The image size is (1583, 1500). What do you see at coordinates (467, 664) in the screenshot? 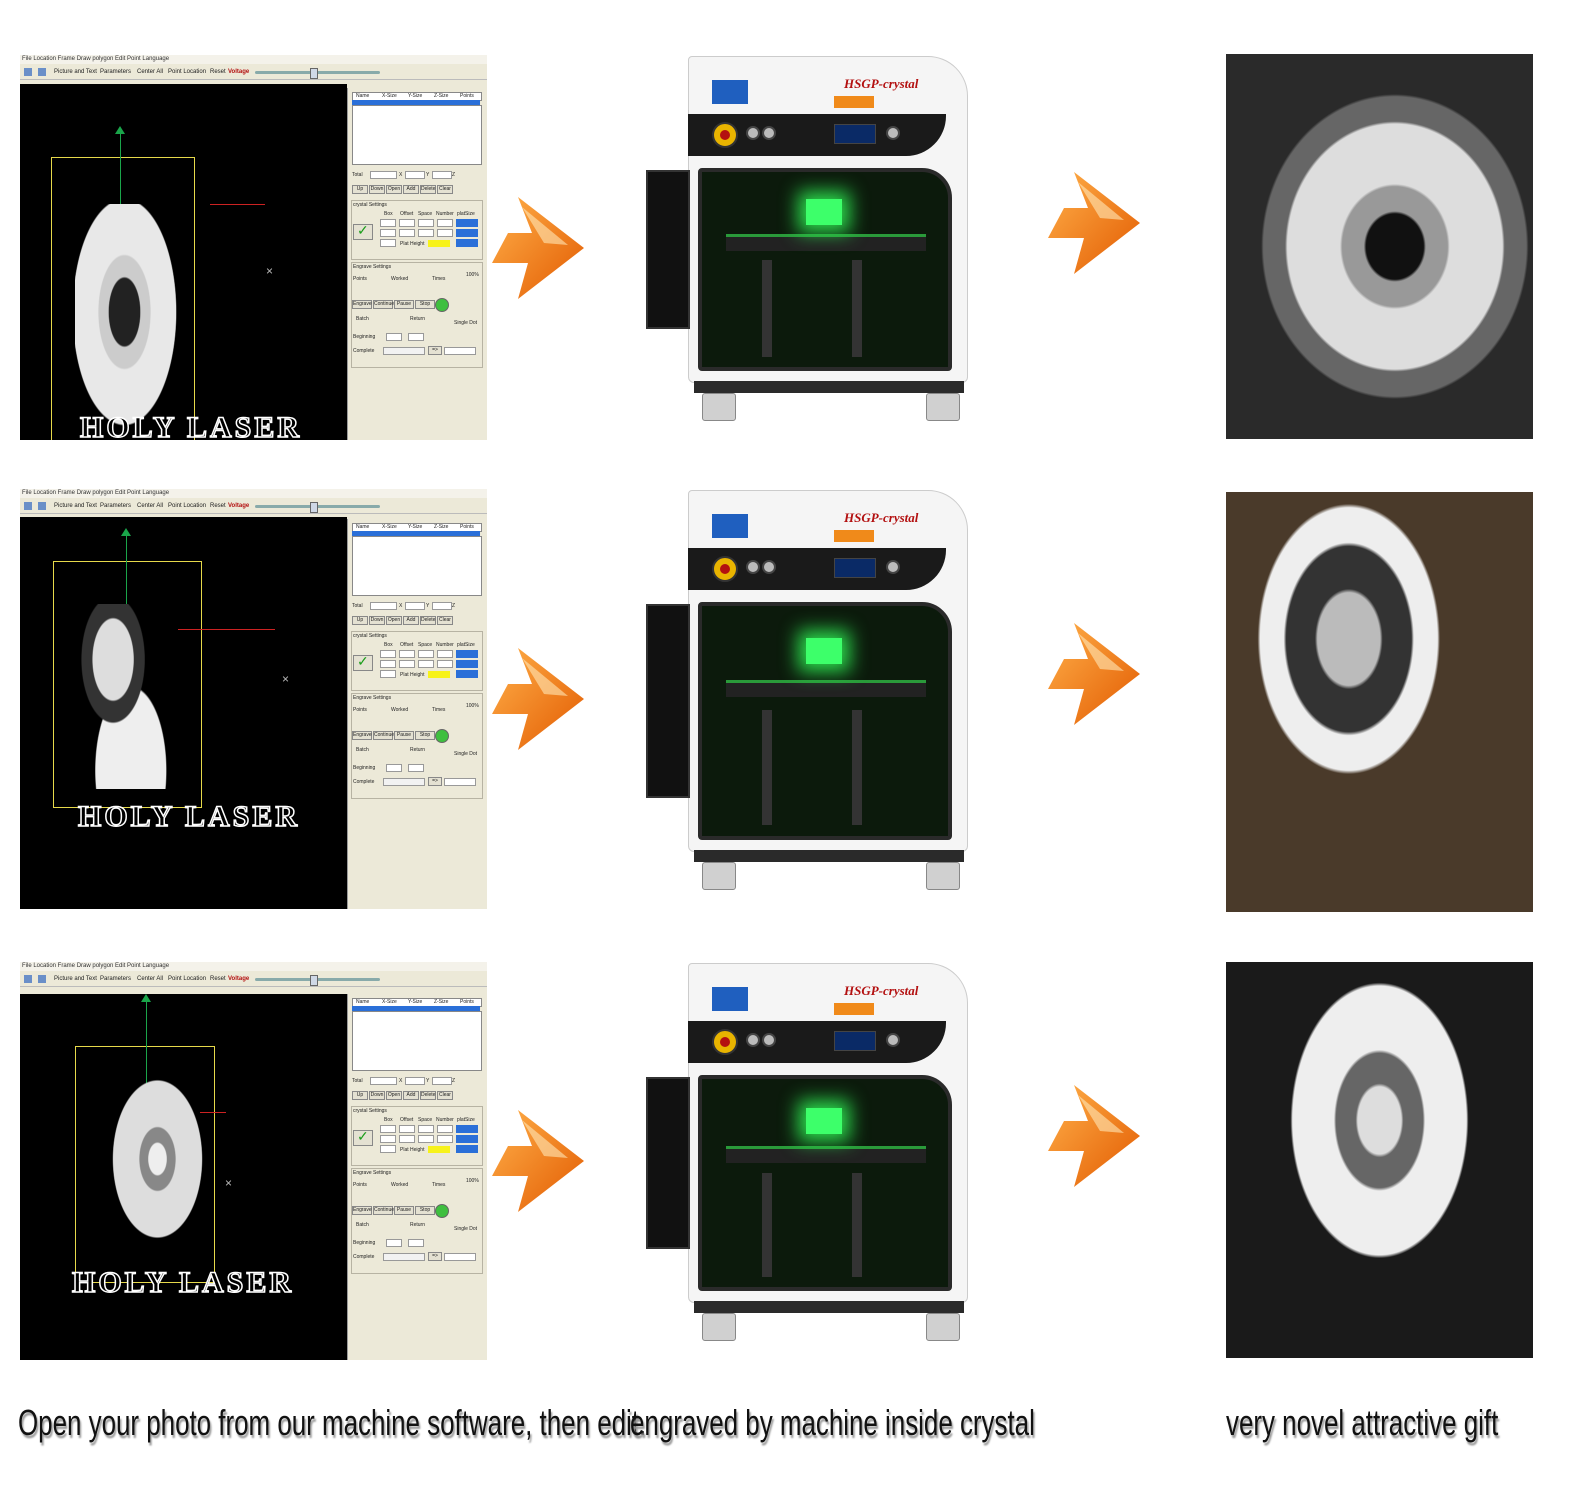
I see `plat-size-y-field` at bounding box center [467, 664].